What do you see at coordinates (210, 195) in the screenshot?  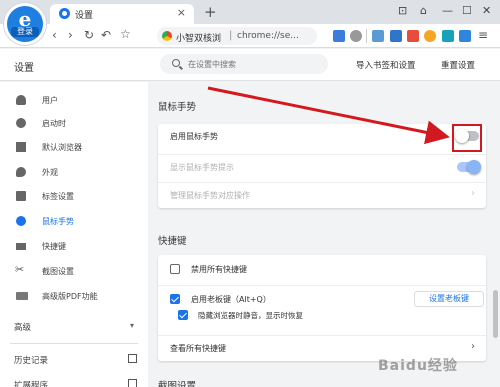 I see `manage-gestures-label: 管理鼠标手势对应操作` at bounding box center [210, 195].